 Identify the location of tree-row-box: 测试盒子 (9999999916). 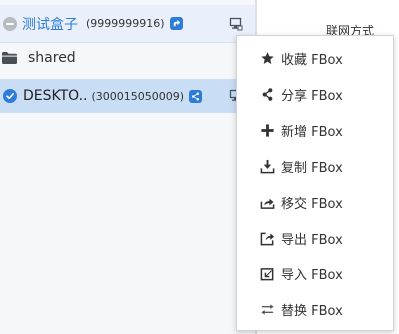
(127, 24).